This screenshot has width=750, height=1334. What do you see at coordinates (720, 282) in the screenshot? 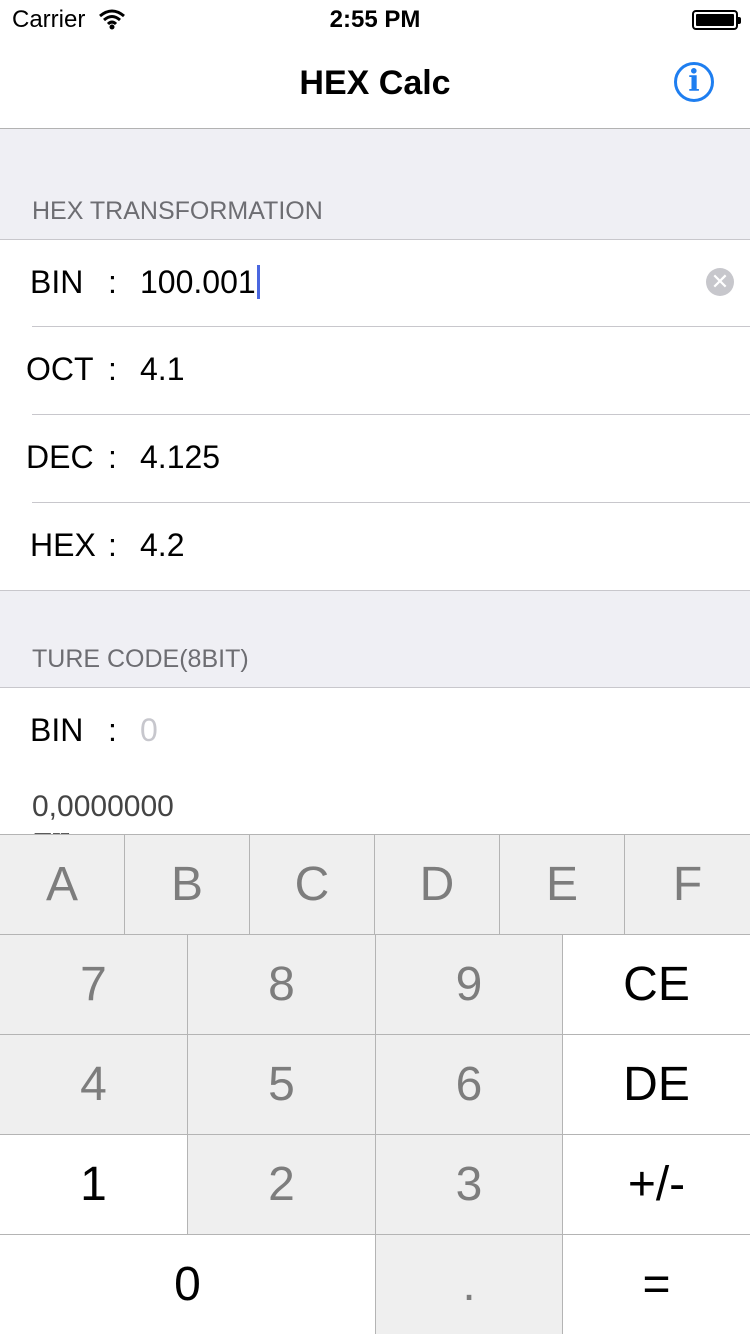
I see `clear-icon: ✕` at bounding box center [720, 282].